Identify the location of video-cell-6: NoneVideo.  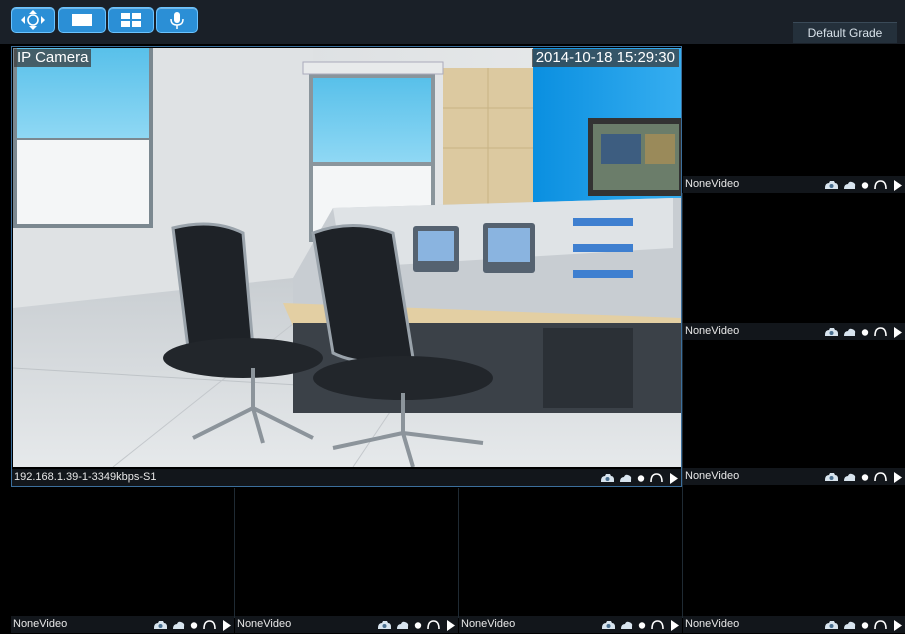
(346, 561).